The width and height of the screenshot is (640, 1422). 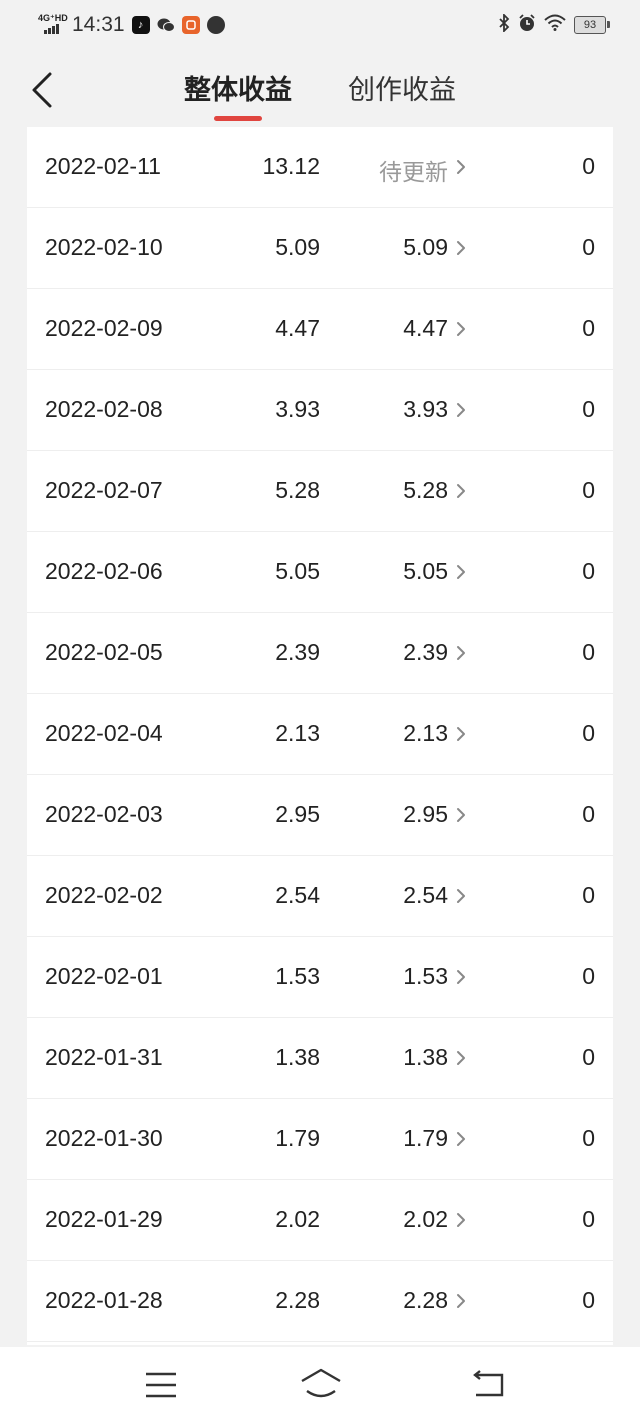 What do you see at coordinates (425, 409) in the screenshot?
I see `row-creation-earnings: 3.93` at bounding box center [425, 409].